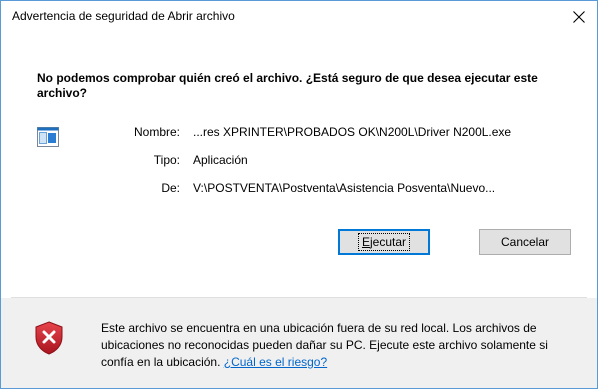 The image size is (598, 389). Describe the element at coordinates (220, 160) in the screenshot. I see `type-value: Aplicación` at that location.